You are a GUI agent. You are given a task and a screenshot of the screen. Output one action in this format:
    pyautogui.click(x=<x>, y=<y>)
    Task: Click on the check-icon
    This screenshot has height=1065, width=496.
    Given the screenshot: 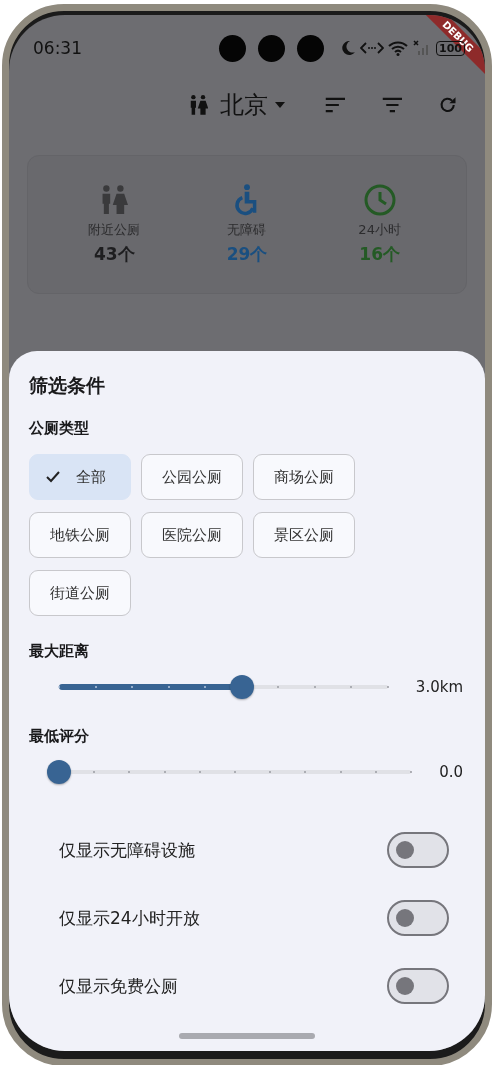 What is the action you would take?
    pyautogui.click(x=53, y=477)
    